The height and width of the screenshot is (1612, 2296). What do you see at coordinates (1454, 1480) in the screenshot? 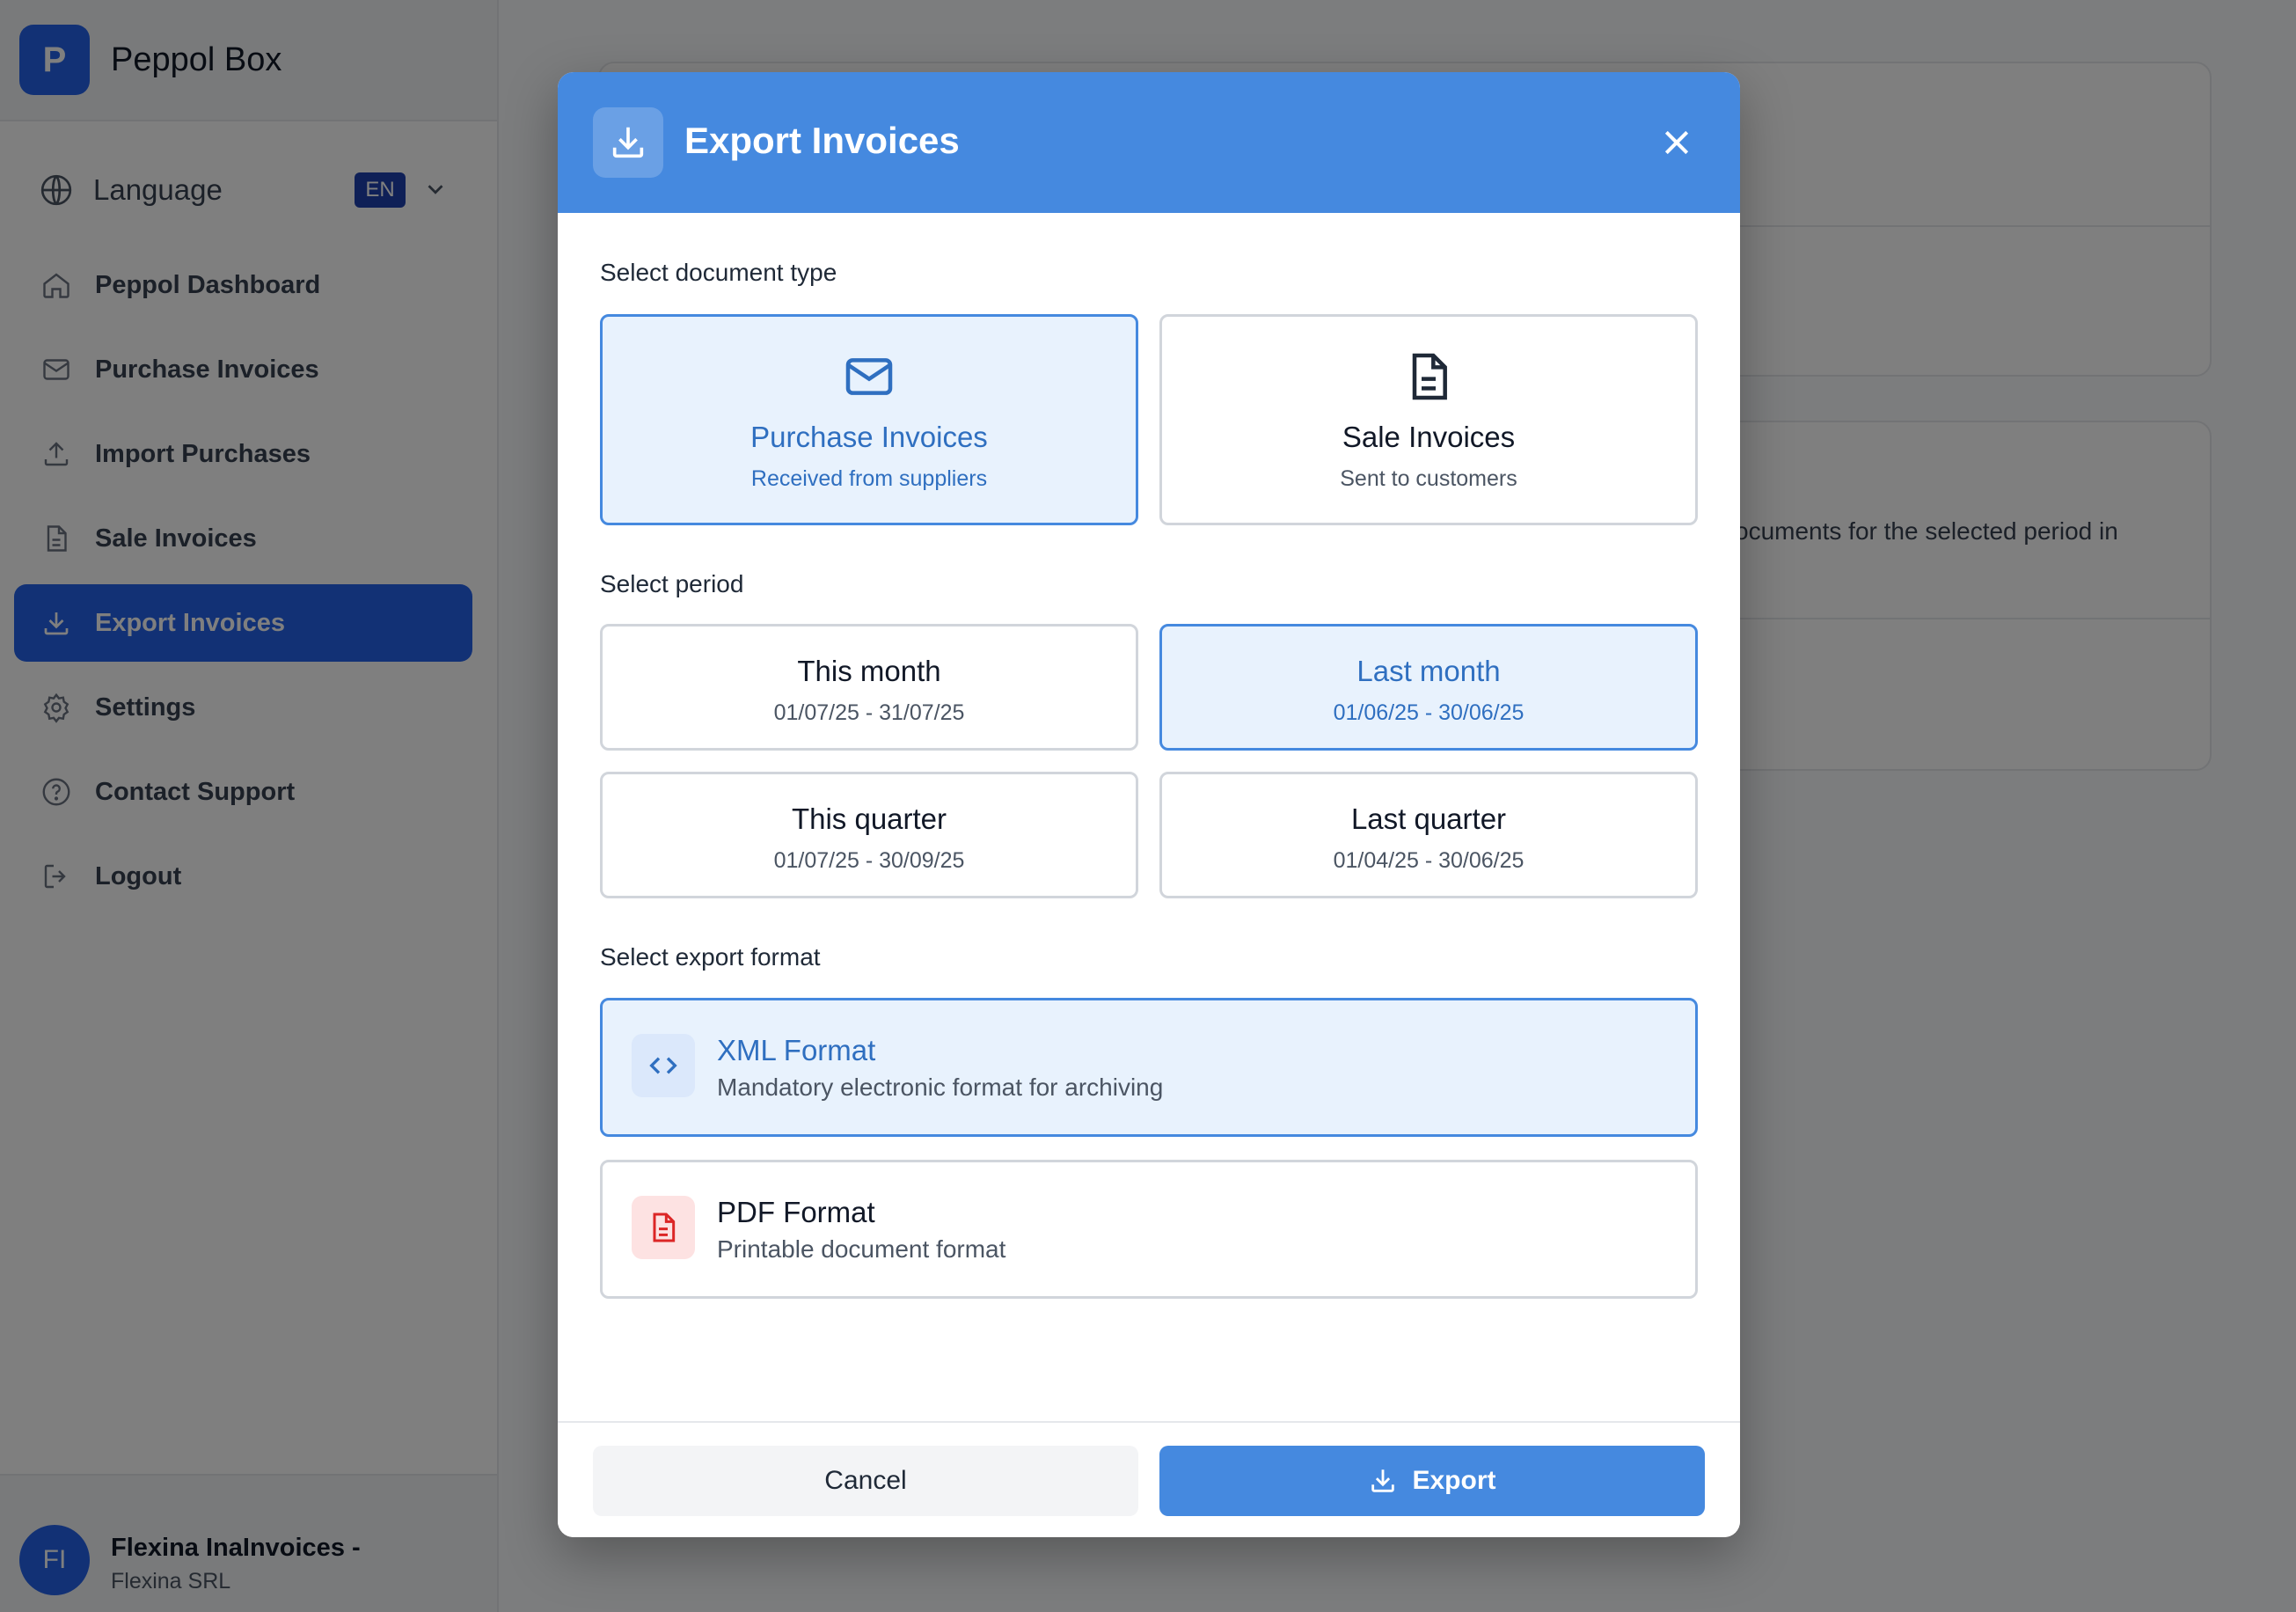
I see `export-button-label: Export` at bounding box center [1454, 1480].